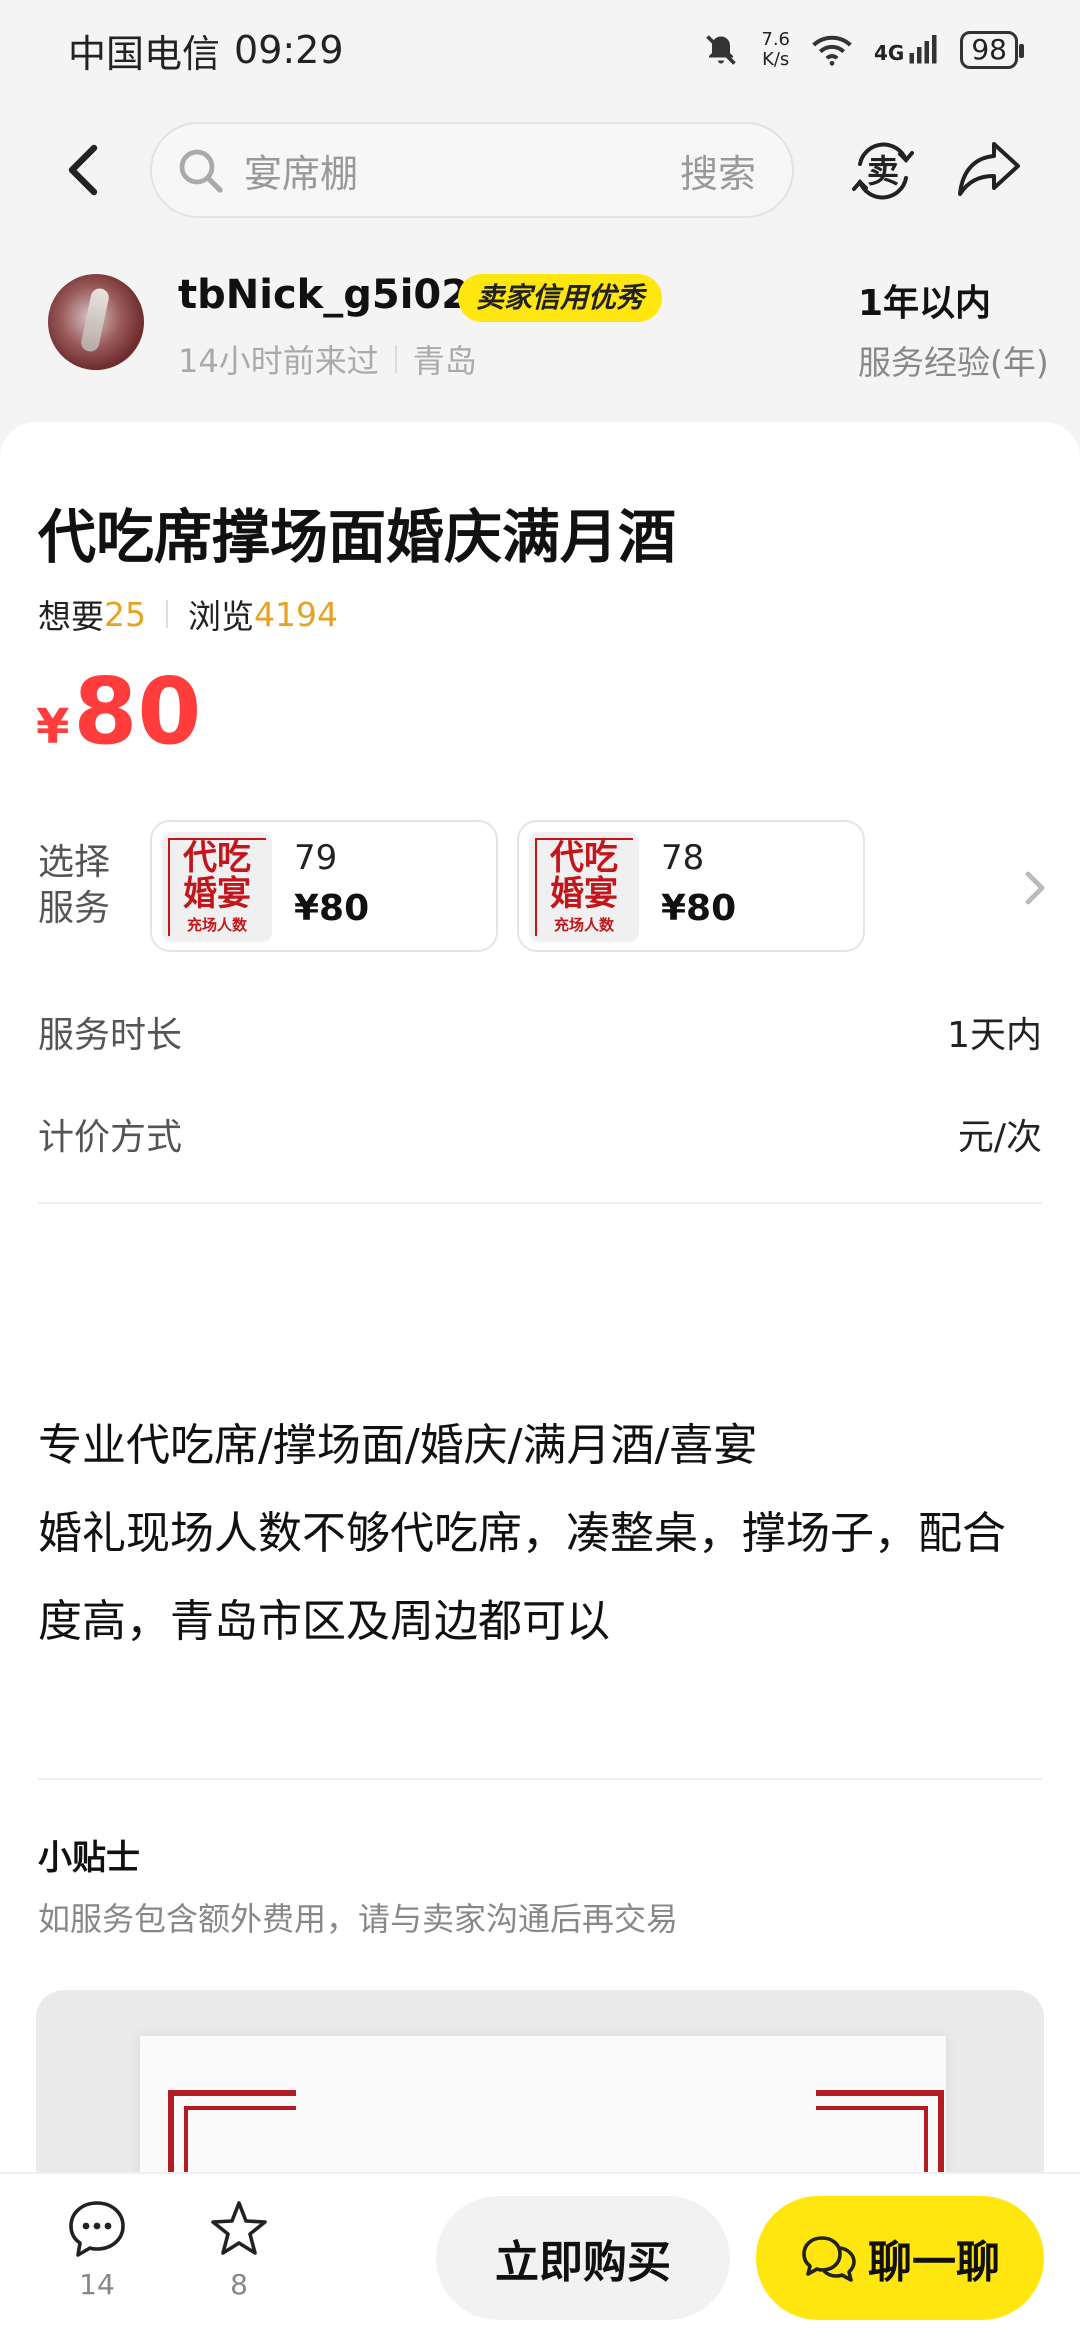 Image resolution: width=1080 pixels, height=2340 pixels. Describe the element at coordinates (522, 1577) in the screenshot. I see `description-line: 婚礼现场人数不够代吃席，凑整桌，撑场子，配合度高，青岛市区及周边都可以` at that location.